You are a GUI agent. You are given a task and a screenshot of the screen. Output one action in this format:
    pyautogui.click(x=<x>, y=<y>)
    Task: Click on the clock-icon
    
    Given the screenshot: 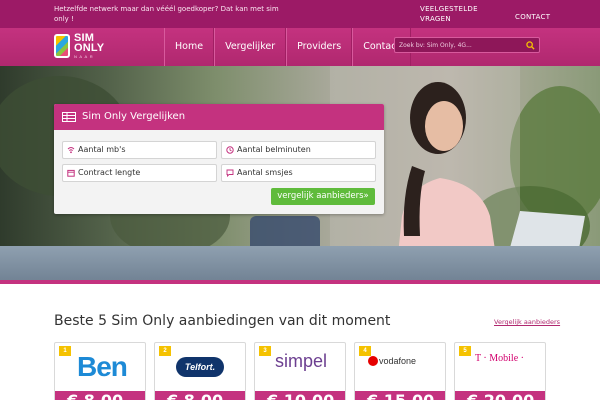 What is the action you would take?
    pyautogui.click(x=230, y=150)
    